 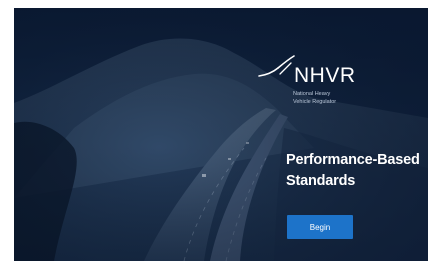 What do you see at coordinates (321, 181) in the screenshot?
I see `page-title-line-2: Standards` at bounding box center [321, 181].